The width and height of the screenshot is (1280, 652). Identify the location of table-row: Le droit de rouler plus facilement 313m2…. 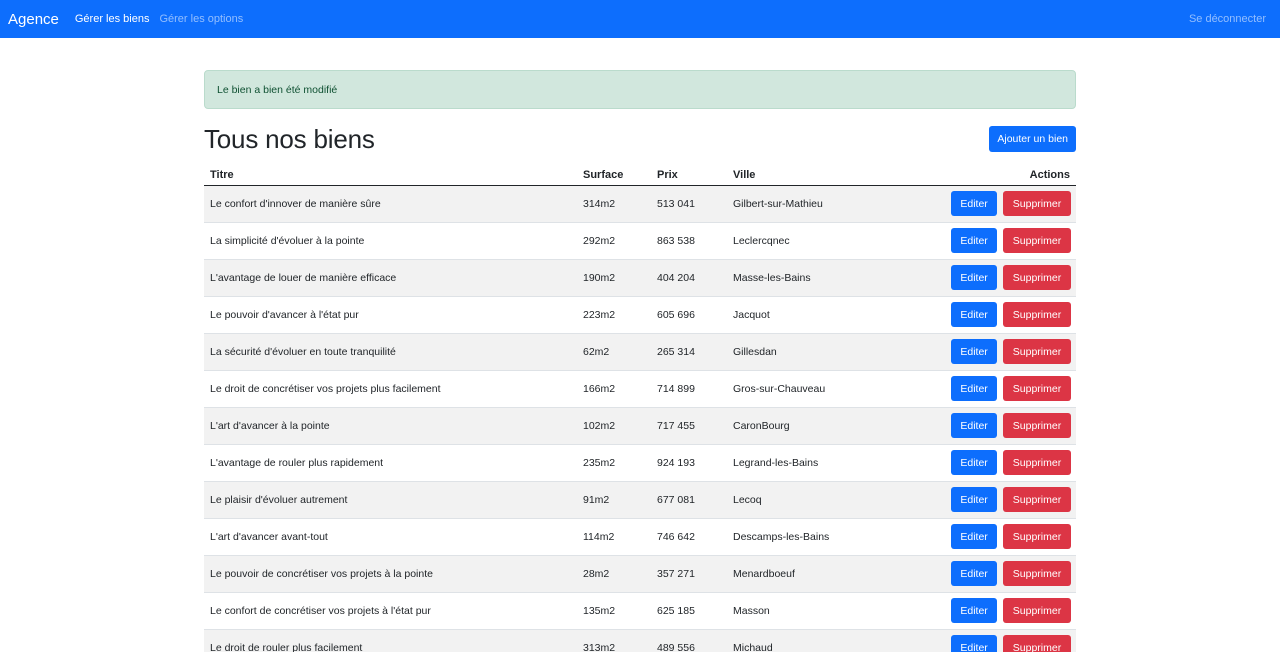
(640, 640).